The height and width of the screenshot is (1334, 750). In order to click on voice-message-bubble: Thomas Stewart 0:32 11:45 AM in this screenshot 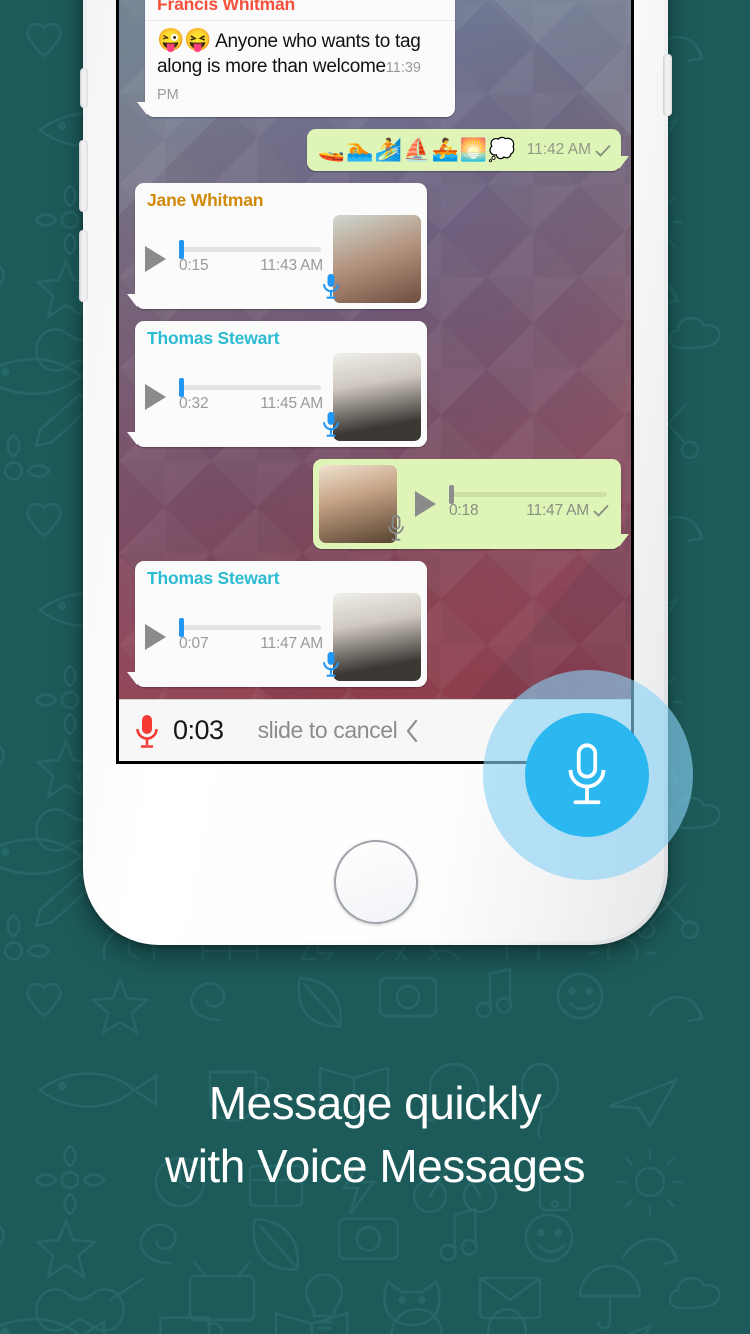, I will do `click(277, 384)`.